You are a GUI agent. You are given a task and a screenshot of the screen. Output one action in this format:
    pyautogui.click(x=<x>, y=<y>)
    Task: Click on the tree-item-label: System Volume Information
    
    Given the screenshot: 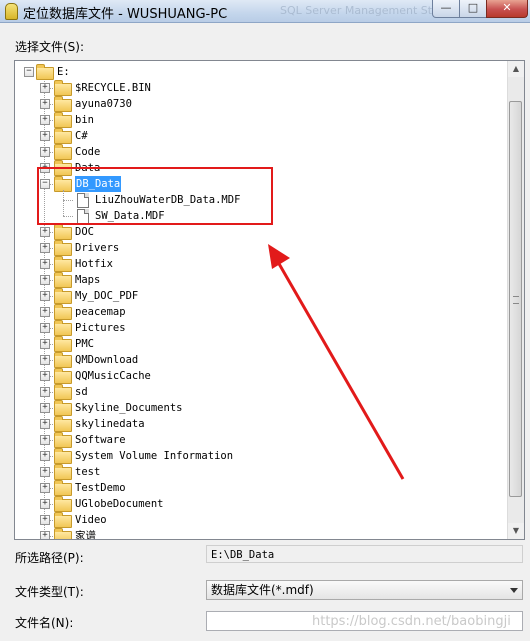 What is the action you would take?
    pyautogui.click(x=154, y=456)
    